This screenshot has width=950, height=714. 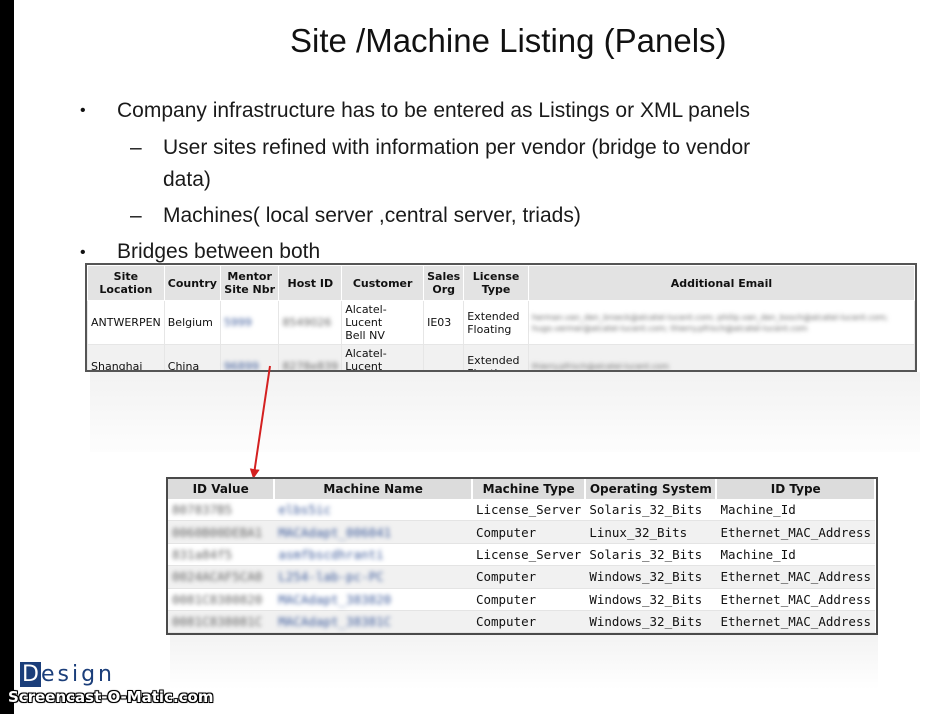 I want to click on cell-name: L254-lab-pc-PC, so click(x=373, y=577).